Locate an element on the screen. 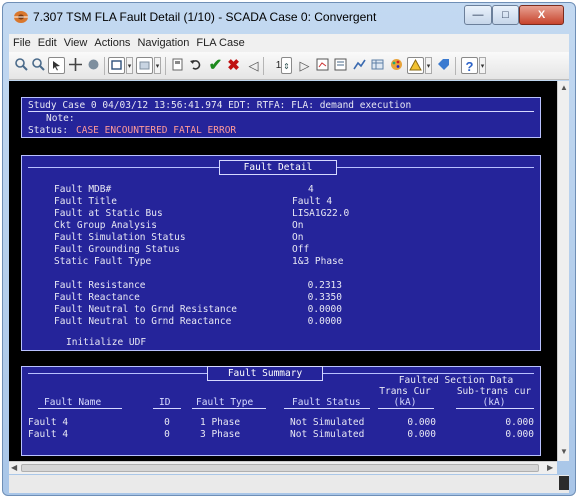 The width and height of the screenshot is (578, 498). trend-icon is located at coordinates (359, 65).